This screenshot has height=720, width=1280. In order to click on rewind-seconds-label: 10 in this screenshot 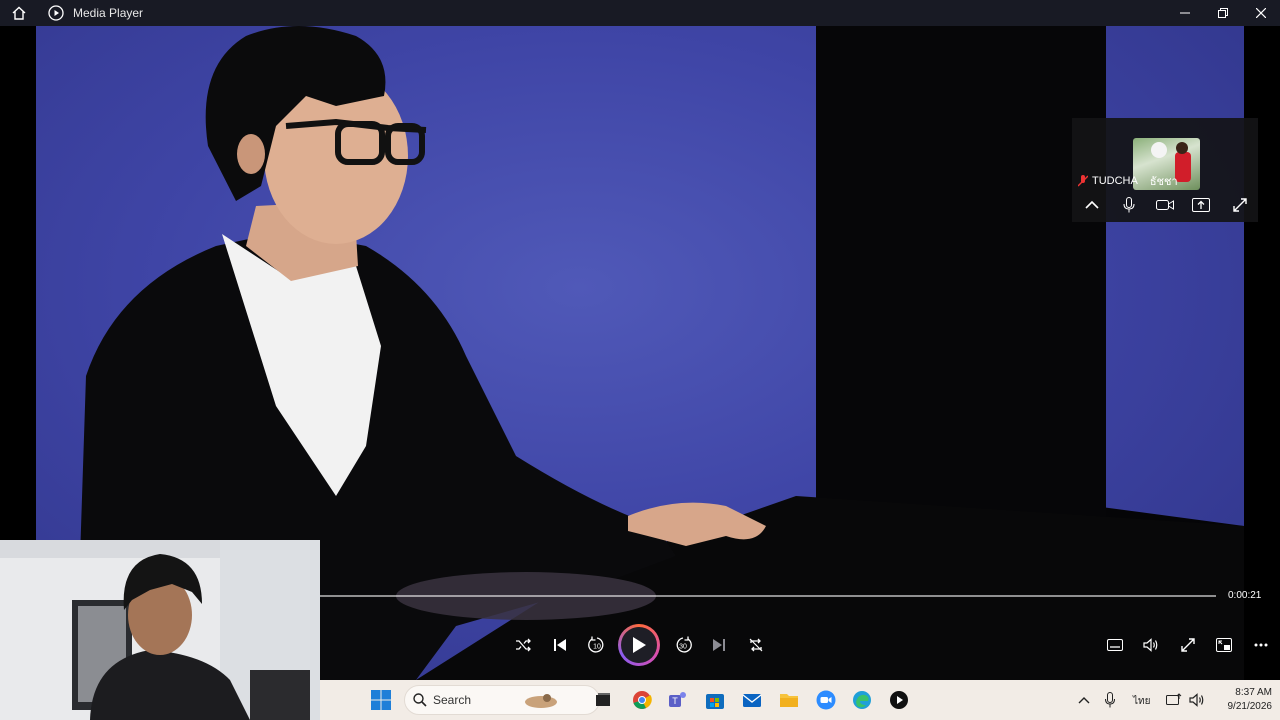, I will do `click(597, 647)`.